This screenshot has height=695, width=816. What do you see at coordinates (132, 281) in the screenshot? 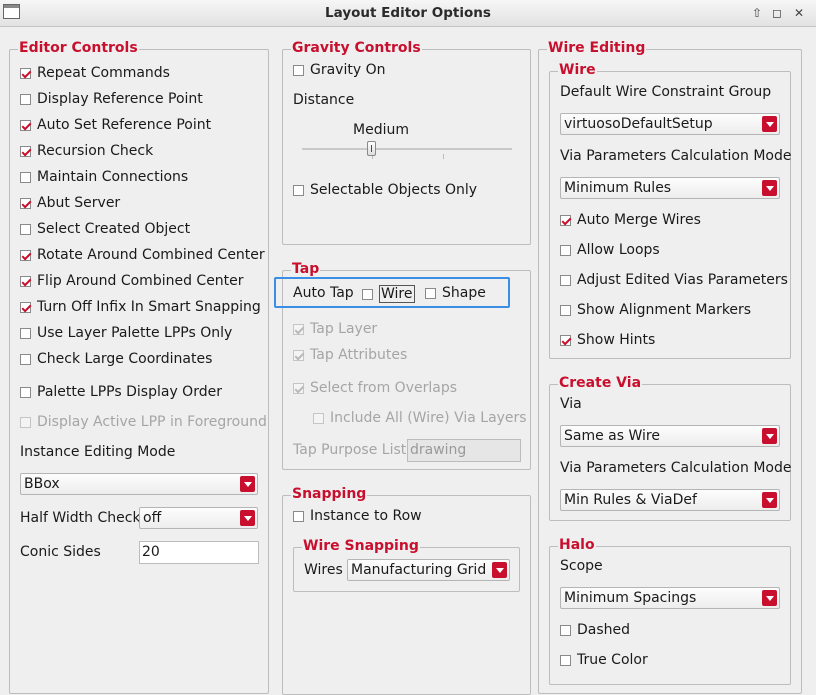
I see `flip-around-combined-center-checkbox: Flip Around Combined Center` at bounding box center [132, 281].